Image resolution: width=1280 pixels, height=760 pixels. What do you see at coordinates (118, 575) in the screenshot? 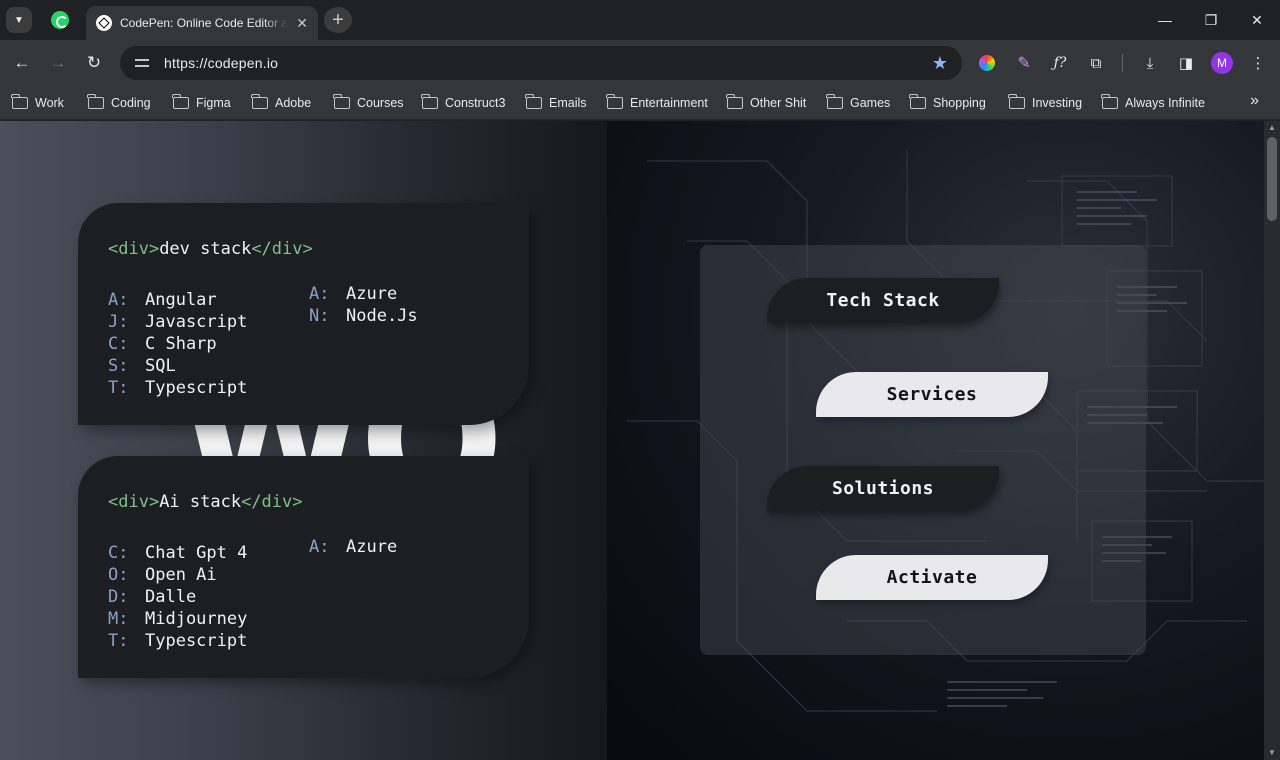
I see `item-key: O:` at bounding box center [118, 575].